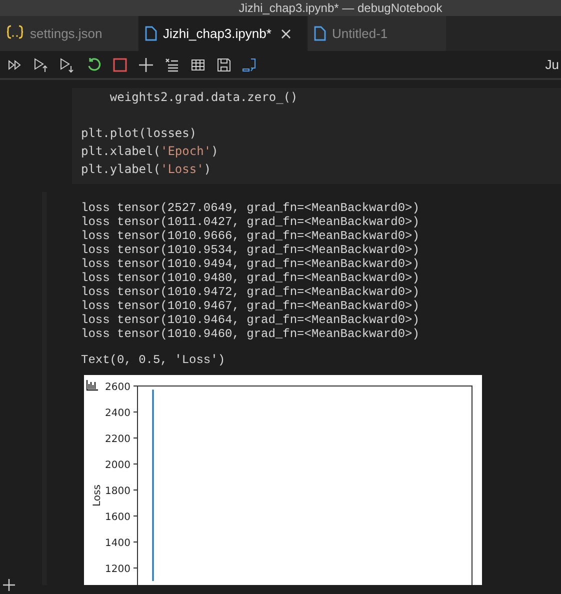 This screenshot has width=561, height=594. What do you see at coordinates (250, 264) in the screenshot?
I see `output-line: loss tensor(1010.9494, grad_fn=<MeanBackward0>)` at bounding box center [250, 264].